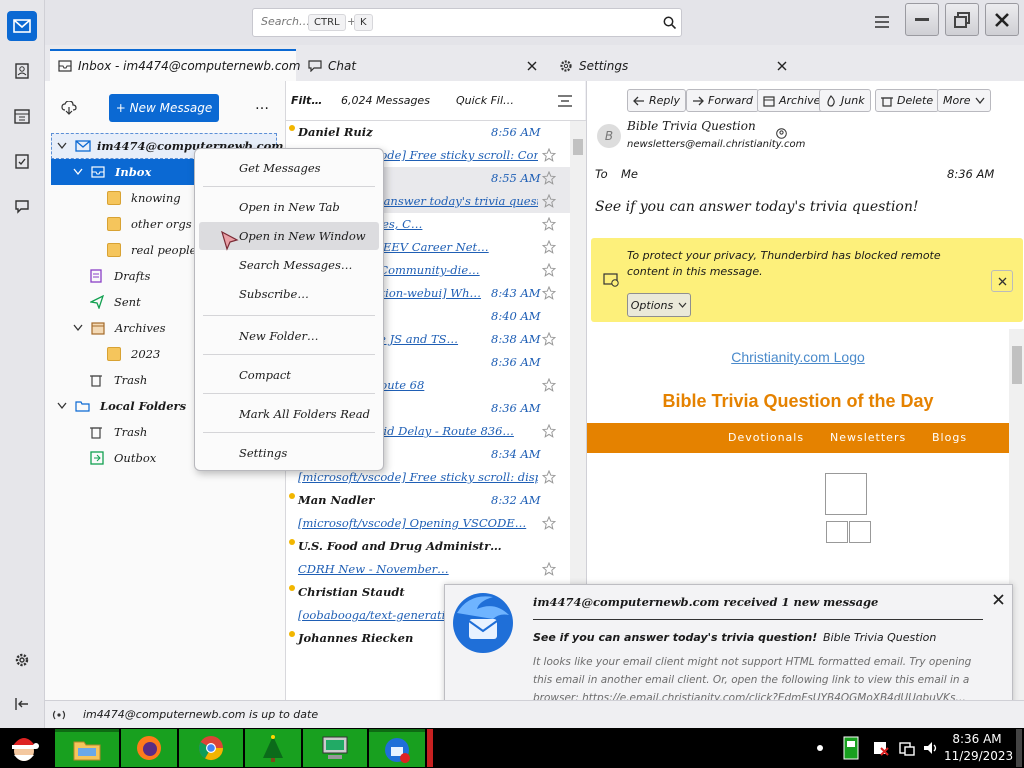 This screenshot has height=768, width=1024. Describe the element at coordinates (114, 198) in the screenshot. I see `folder-icon` at that location.